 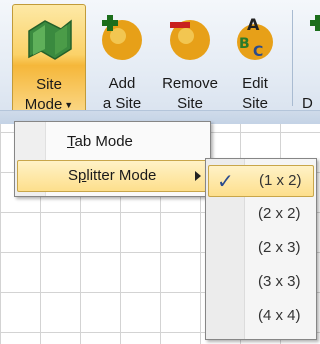 I want to click on add-site-button: Add a Site, so click(x=122, y=60).